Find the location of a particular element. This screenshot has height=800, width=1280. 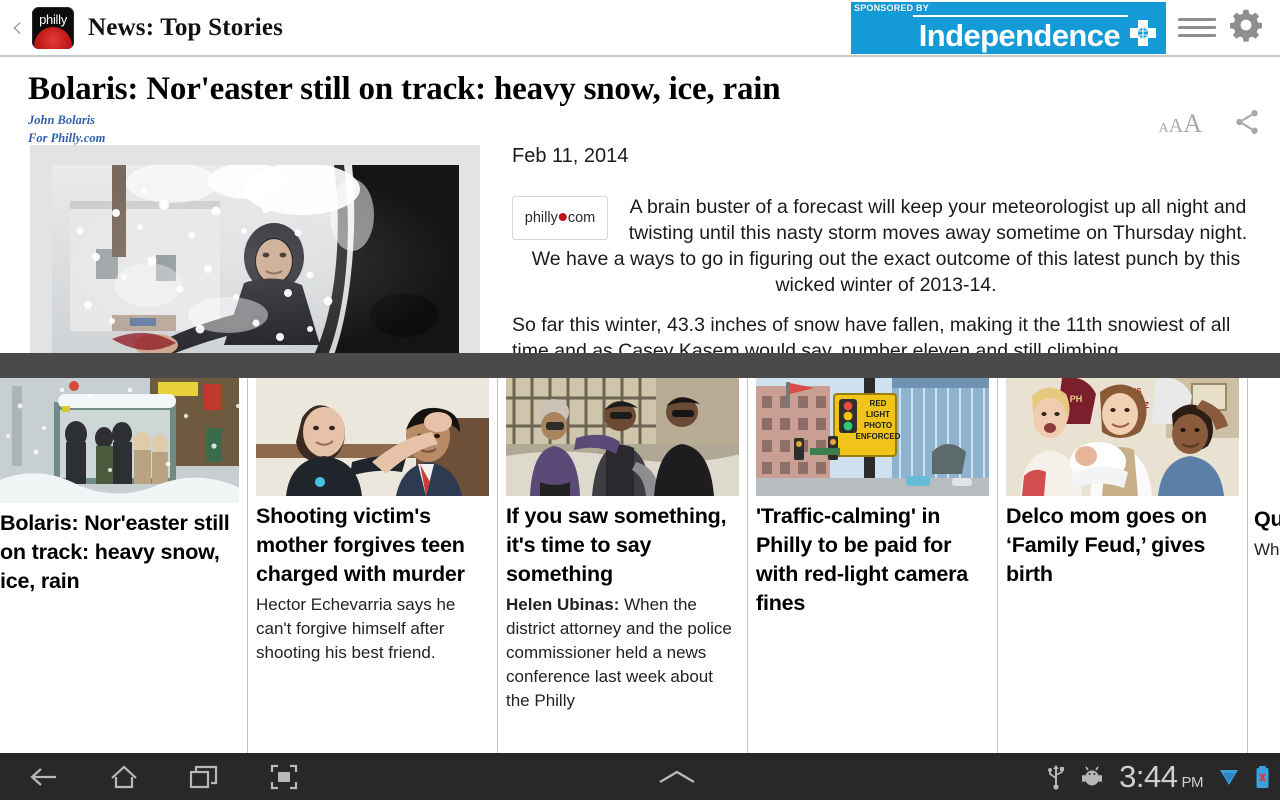

android-debug-icon is located at coordinates (1092, 777).